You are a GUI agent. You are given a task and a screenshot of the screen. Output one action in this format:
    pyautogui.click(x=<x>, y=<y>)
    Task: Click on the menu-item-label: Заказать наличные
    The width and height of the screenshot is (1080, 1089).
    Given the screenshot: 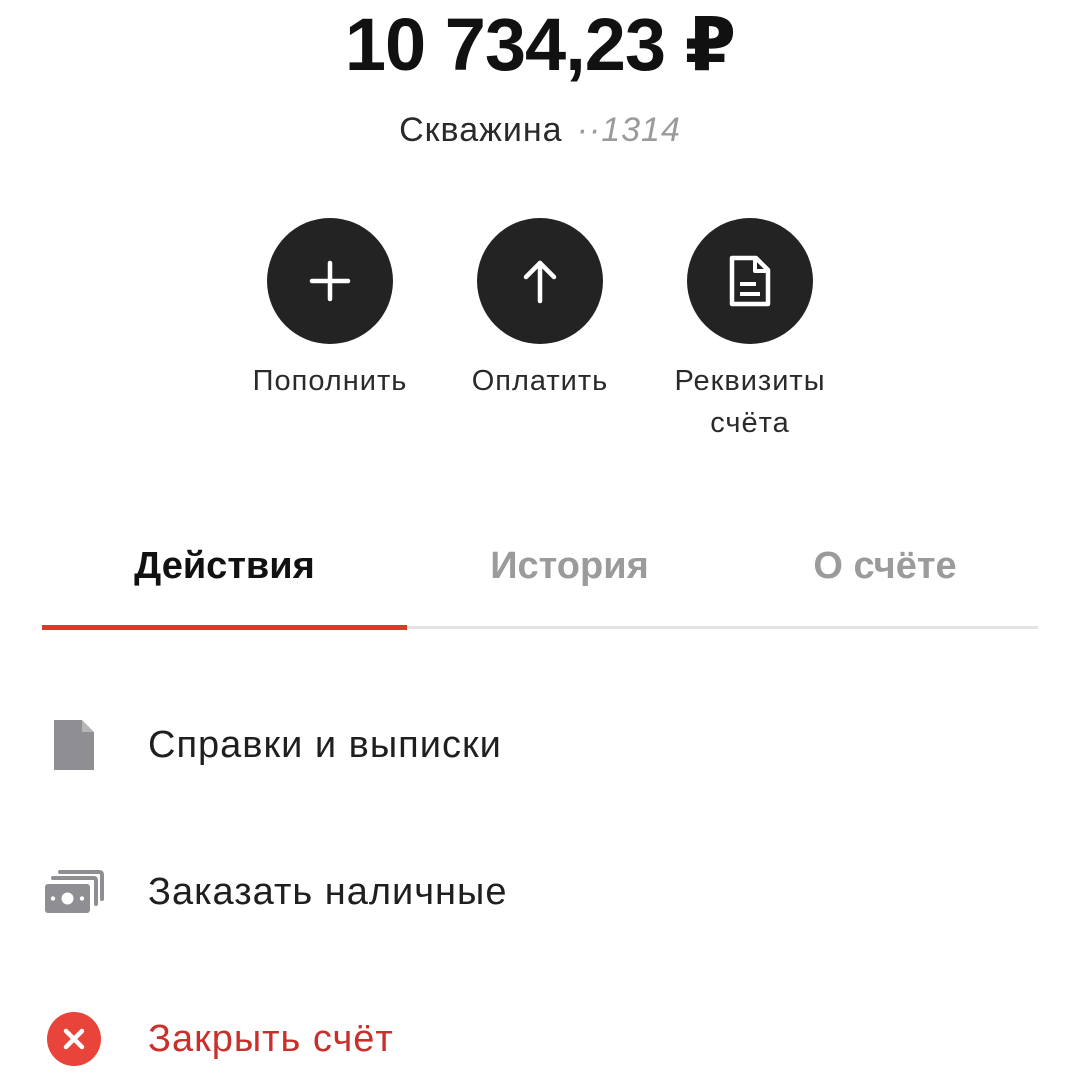 What is the action you would take?
    pyautogui.click(x=328, y=892)
    